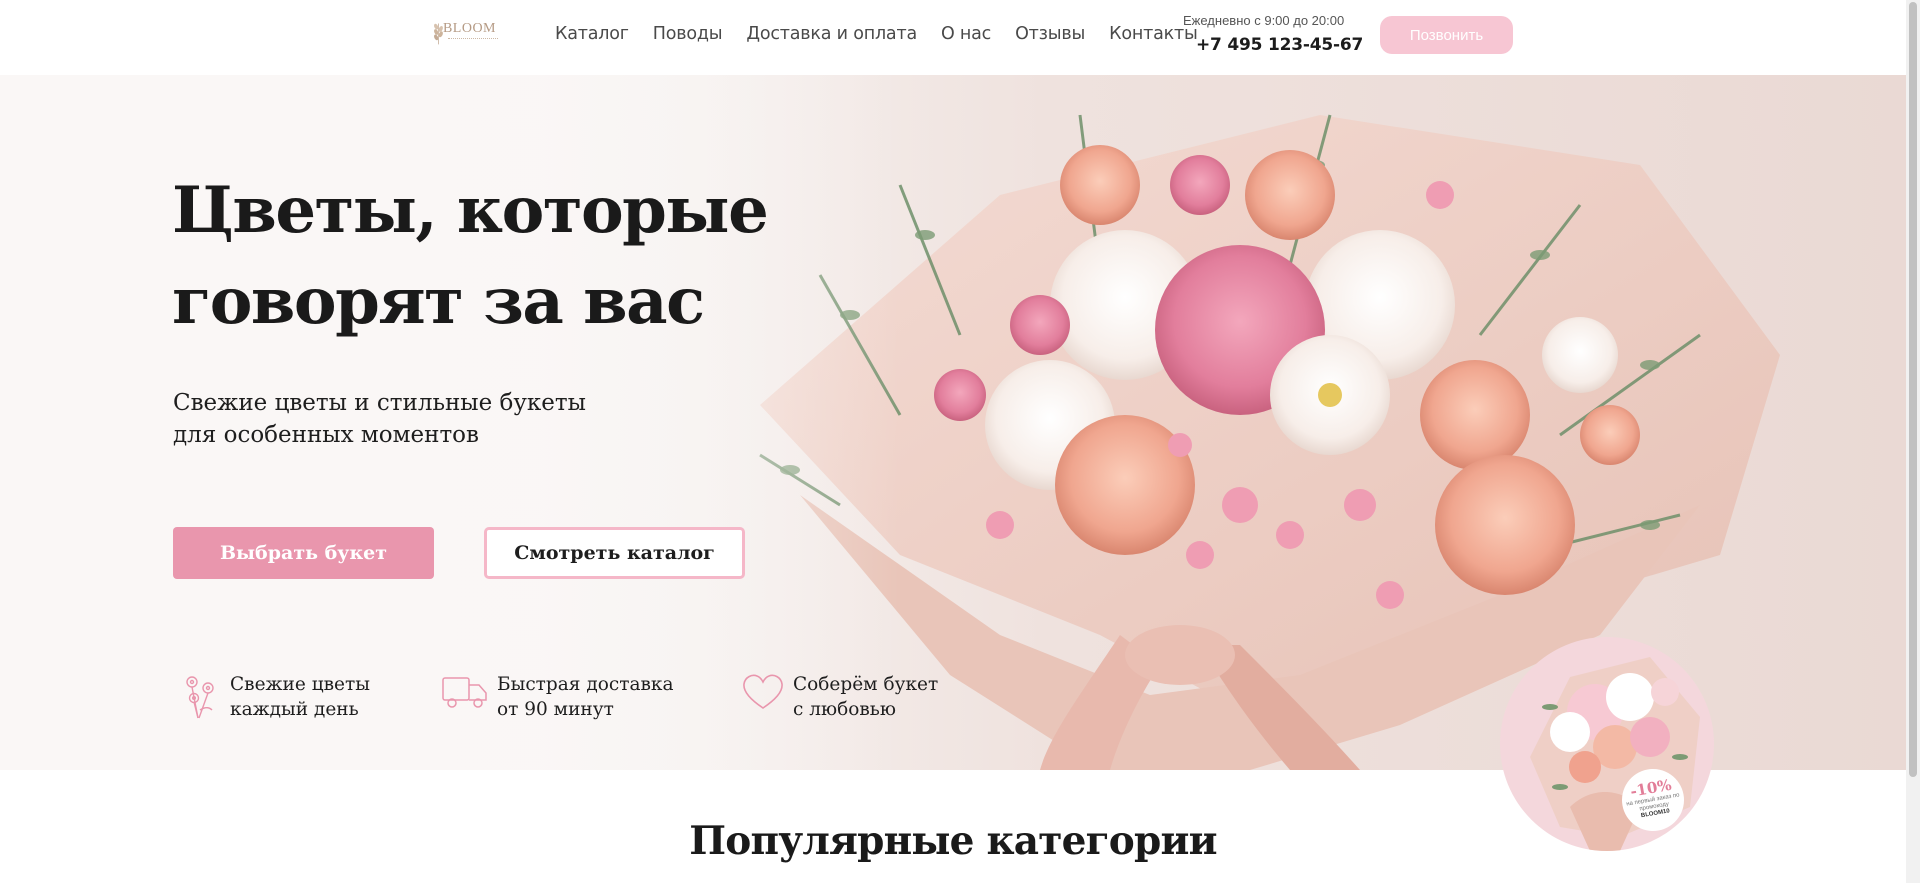 The image size is (1920, 883). Describe the element at coordinates (592, 34) in the screenshot. I see `nav-link-catalog: Каталог` at that location.